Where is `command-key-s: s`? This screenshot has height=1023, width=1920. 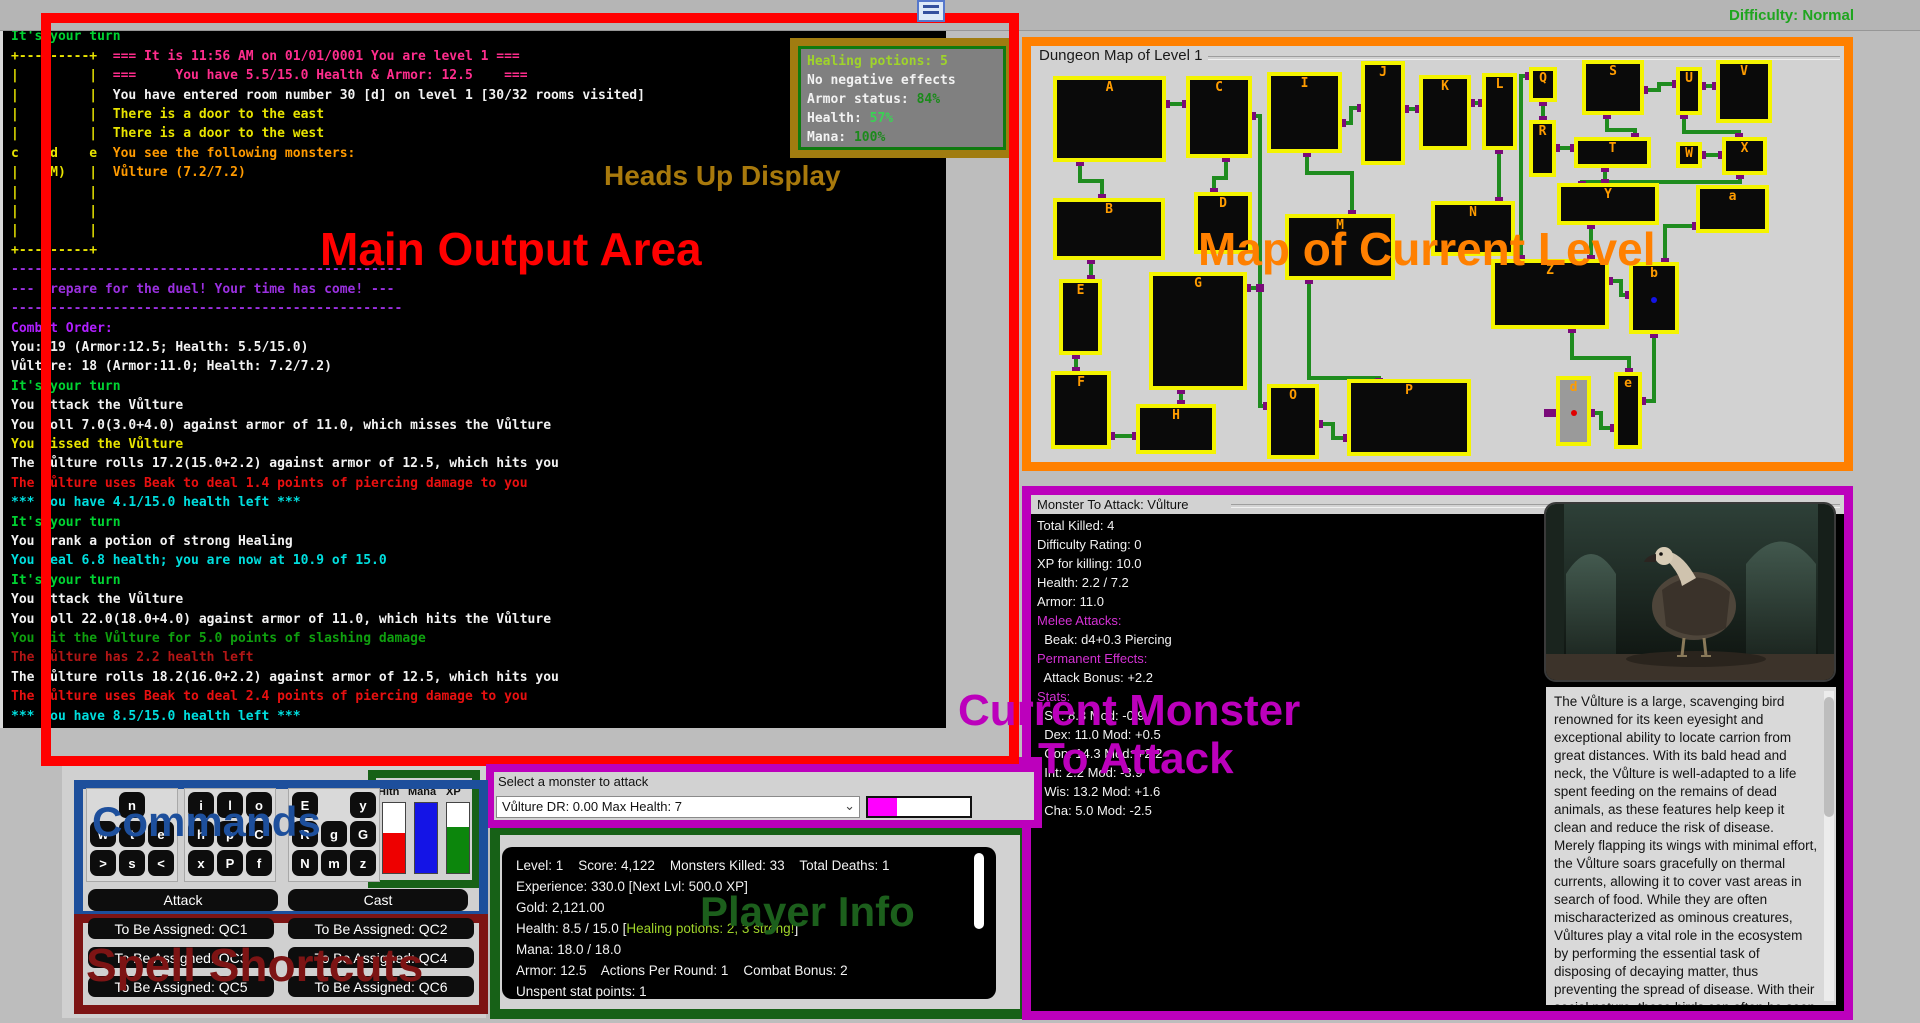
command-key-s: s is located at coordinates (132, 863).